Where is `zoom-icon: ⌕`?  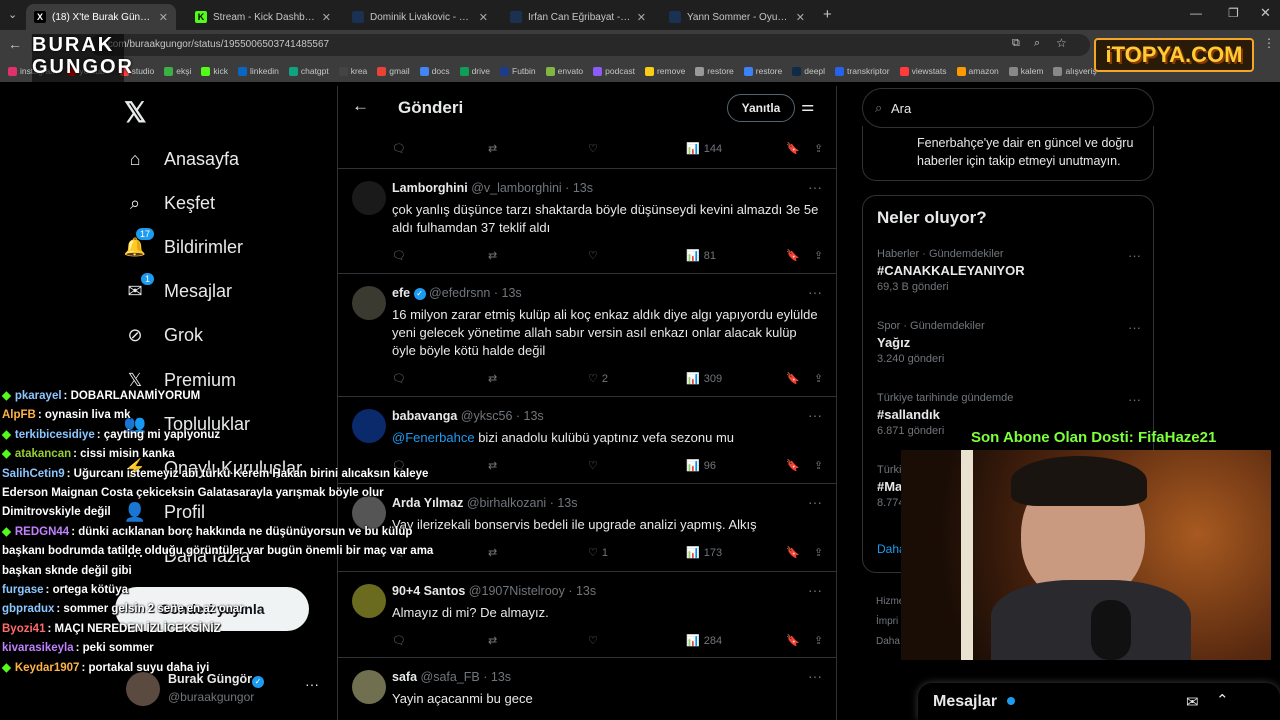
zoom-icon: ⌕ is located at coordinates (1037, 43).